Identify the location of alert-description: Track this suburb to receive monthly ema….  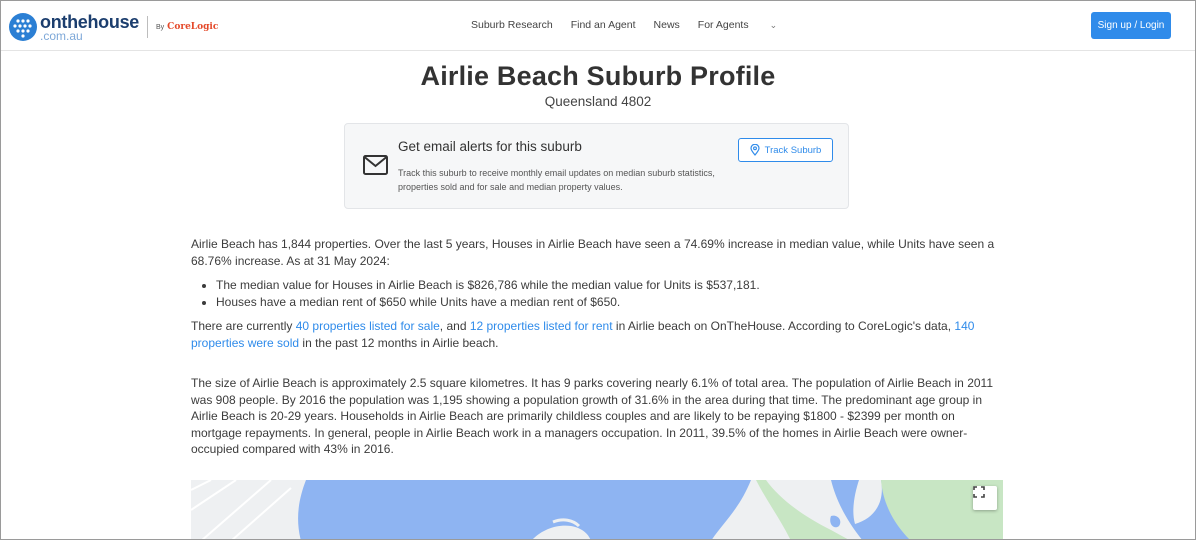
(556, 180).